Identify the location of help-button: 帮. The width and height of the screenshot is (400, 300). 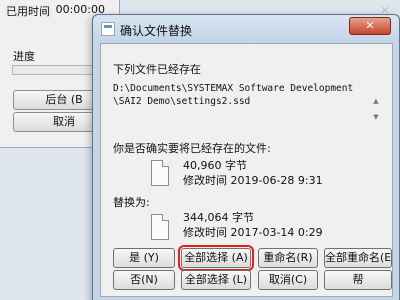
(358, 280).